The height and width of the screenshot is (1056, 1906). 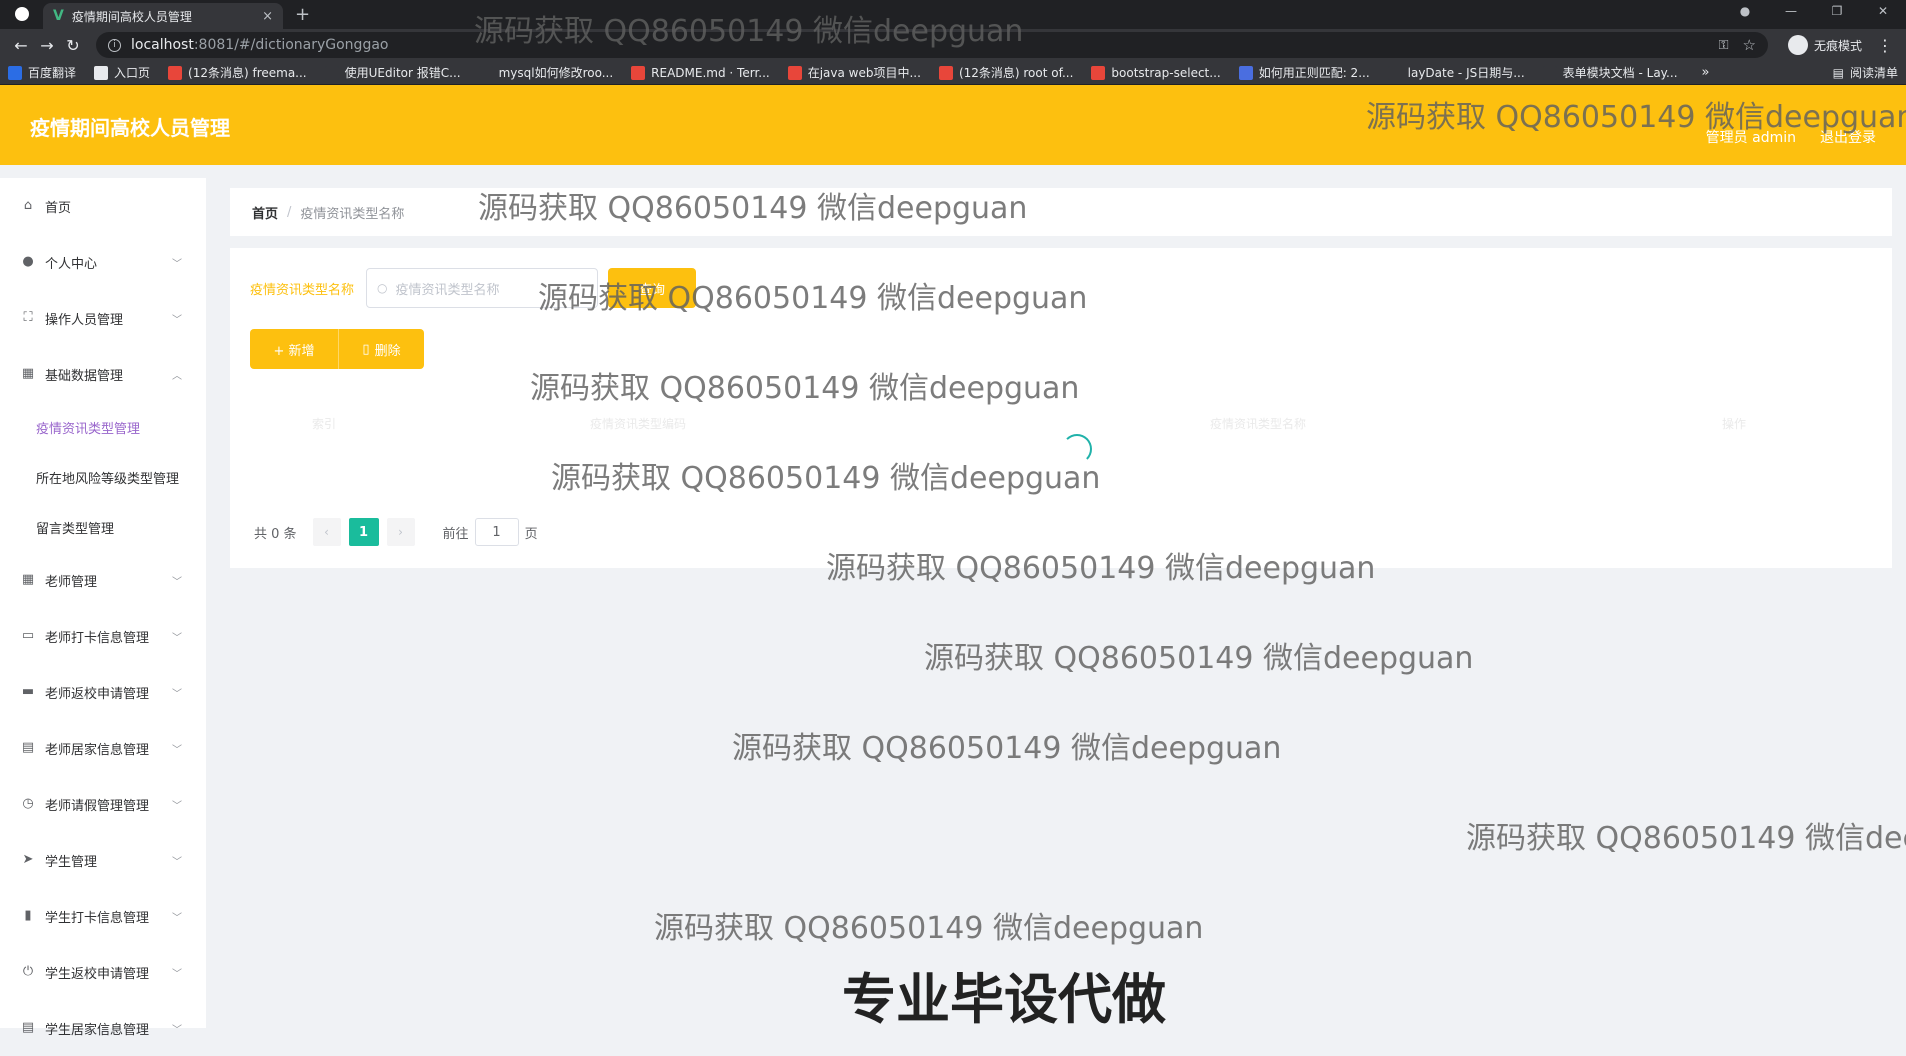 I want to click on fullscreen-icon: ⛶, so click(x=28, y=317).